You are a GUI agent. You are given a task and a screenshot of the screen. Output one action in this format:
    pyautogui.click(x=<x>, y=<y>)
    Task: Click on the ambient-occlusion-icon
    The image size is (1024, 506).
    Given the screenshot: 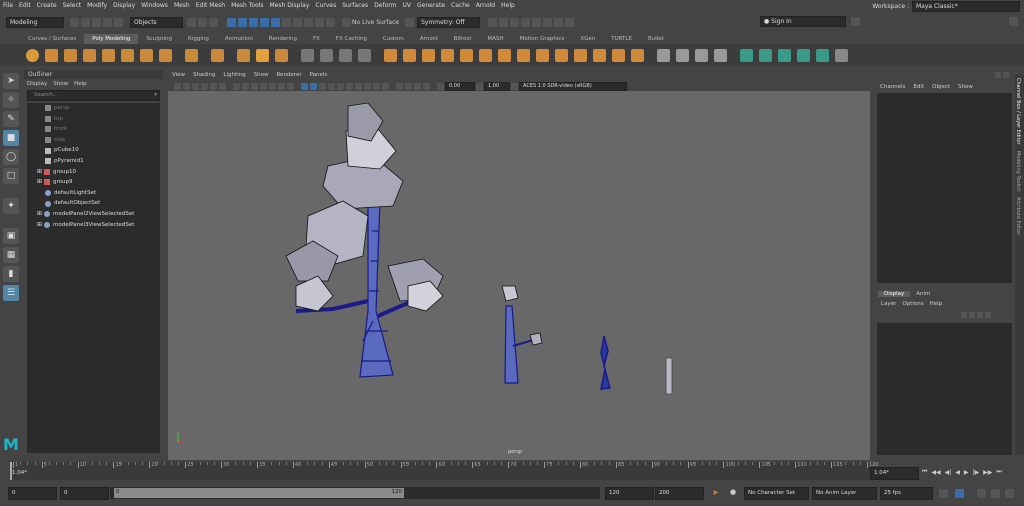 What is the action you would take?
    pyautogui.click(x=358, y=86)
    